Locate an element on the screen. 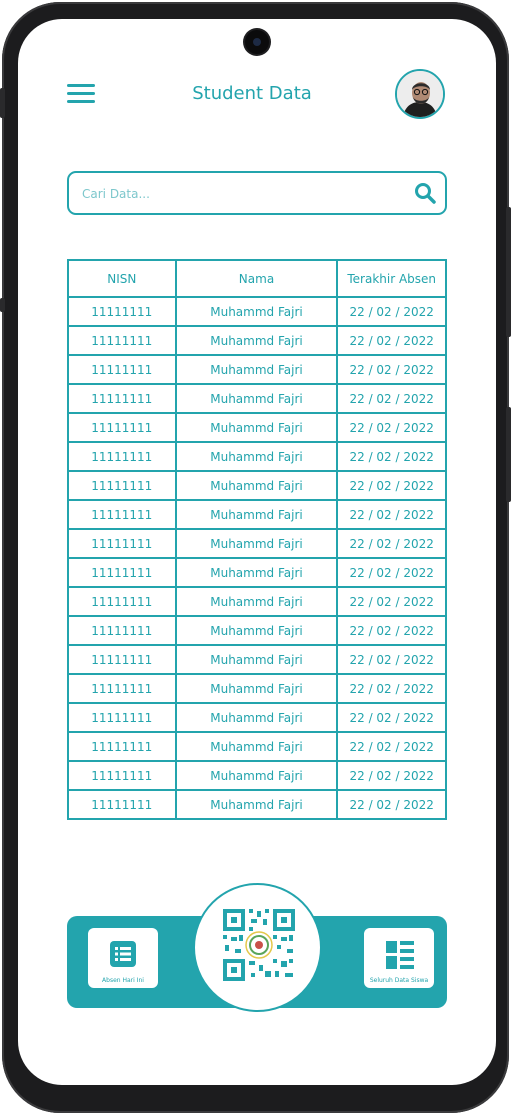 The height and width of the screenshot is (1117, 513). grid-list-icon is located at coordinates (400, 955).